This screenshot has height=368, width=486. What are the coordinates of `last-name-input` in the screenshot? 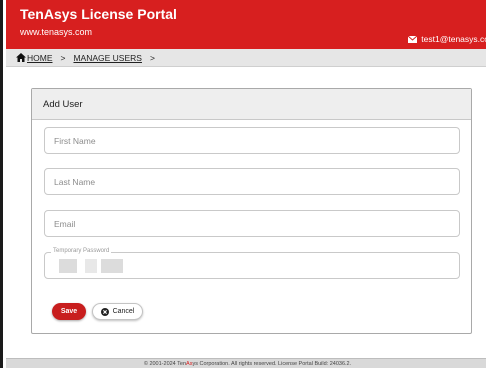 It's located at (252, 181).